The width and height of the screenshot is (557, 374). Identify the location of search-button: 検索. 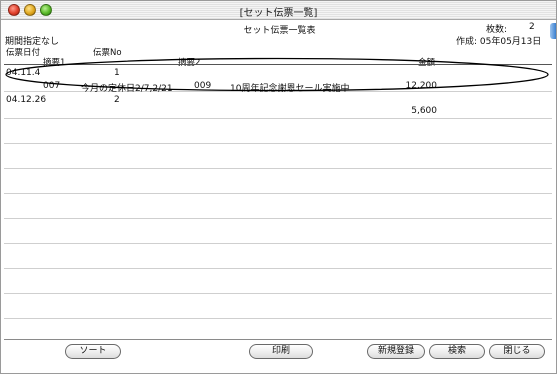
(457, 351).